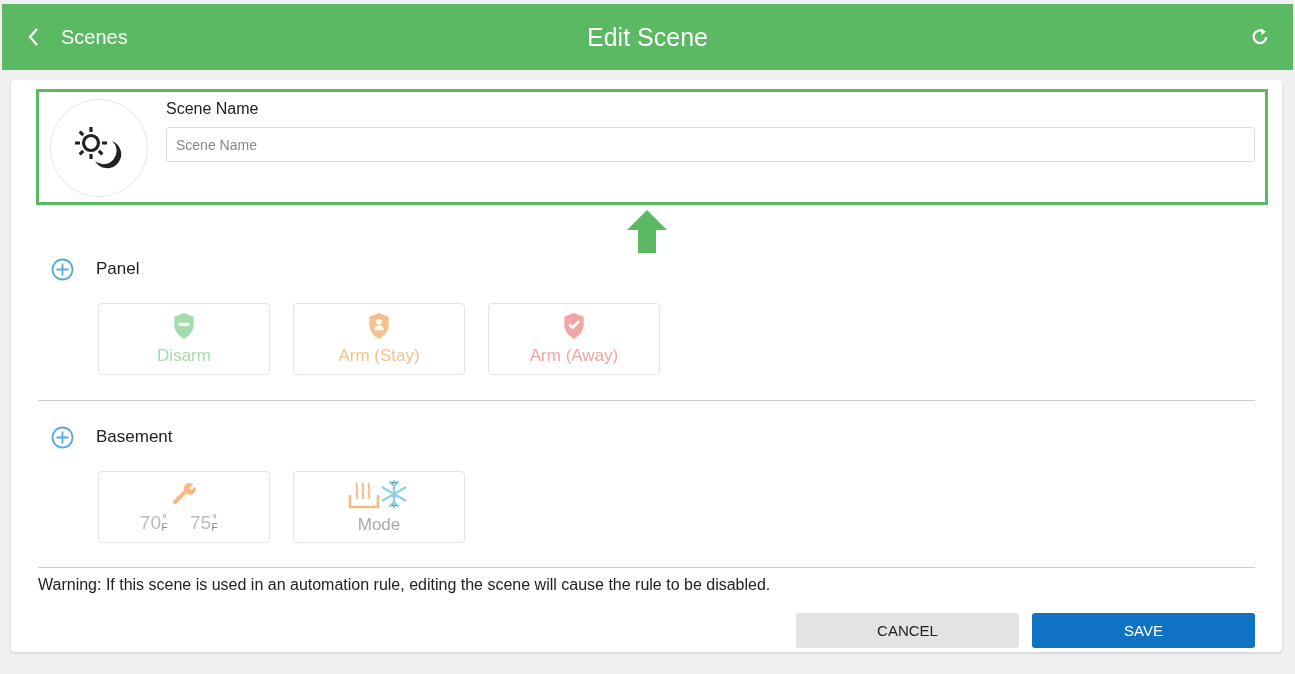 This screenshot has width=1295, height=674. I want to click on section-title: Panel, so click(118, 269).